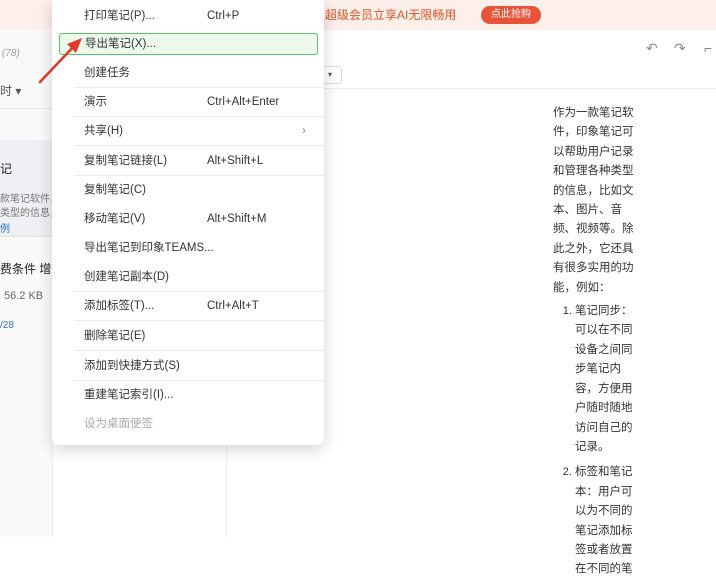 Image resolution: width=716 pixels, height=586 pixels. Describe the element at coordinates (187, 161) in the screenshot. I see `menu-item-copy-link: 复制笔记链接(L) Alt+Shift+L` at that location.